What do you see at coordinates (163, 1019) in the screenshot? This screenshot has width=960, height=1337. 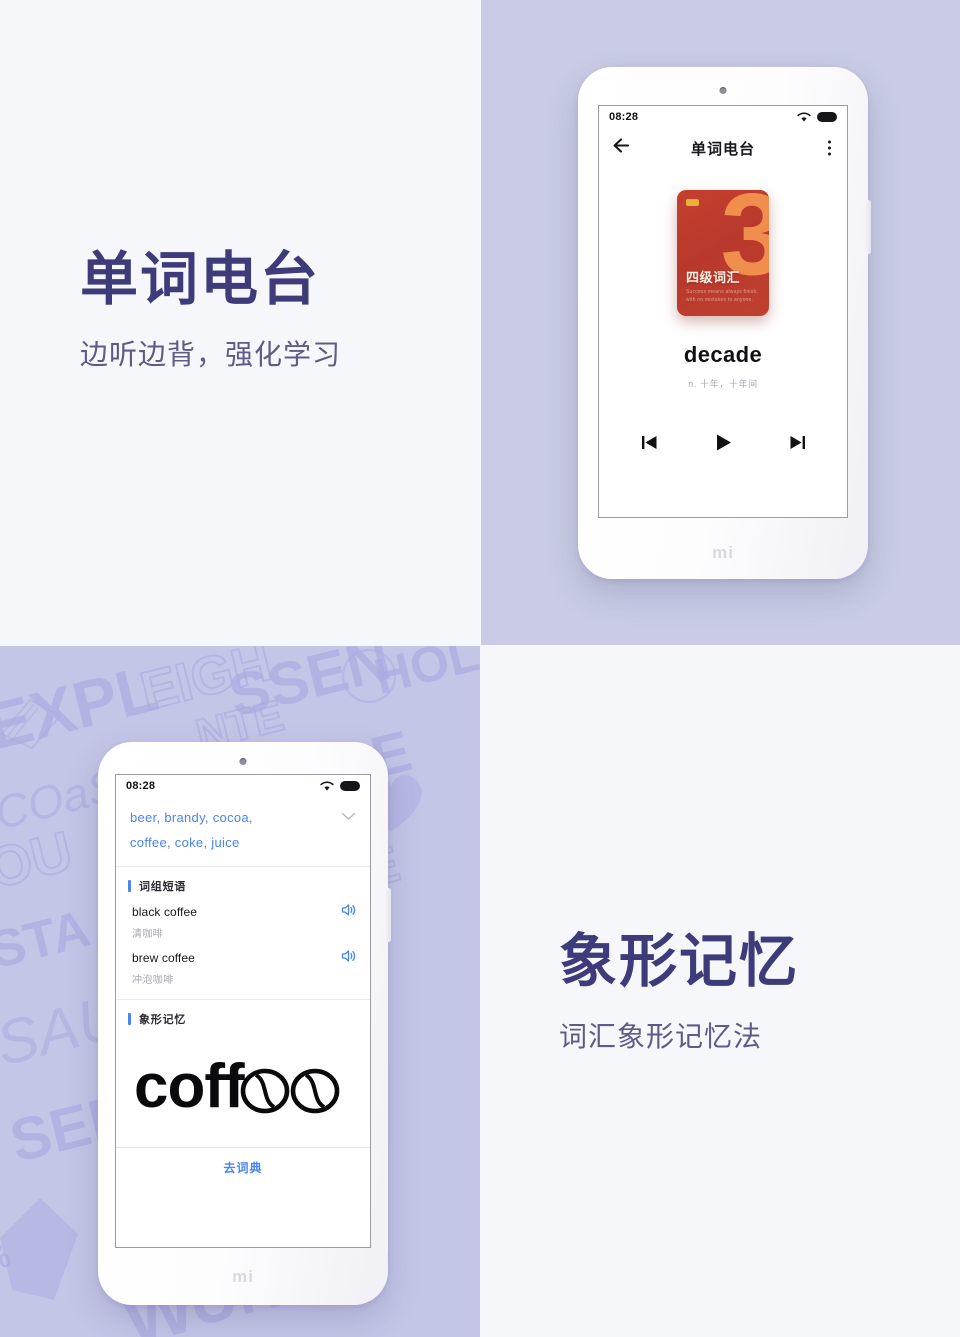 I see `pictorial-section-title: 象形记忆` at bounding box center [163, 1019].